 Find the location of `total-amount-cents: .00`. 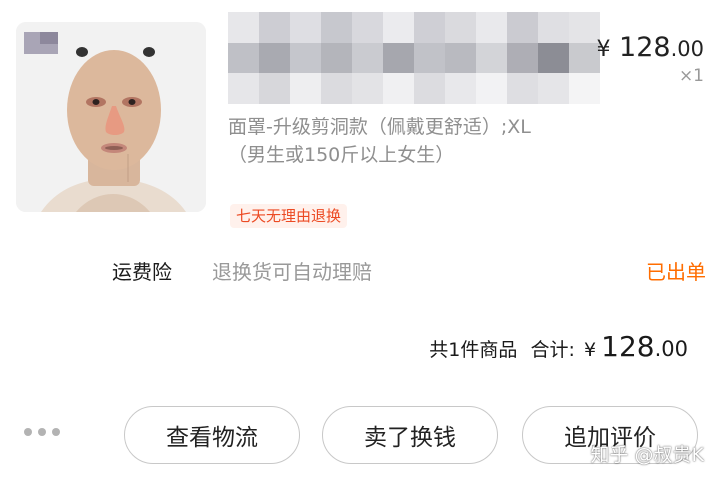

total-amount-cents: .00 is located at coordinates (671, 349).